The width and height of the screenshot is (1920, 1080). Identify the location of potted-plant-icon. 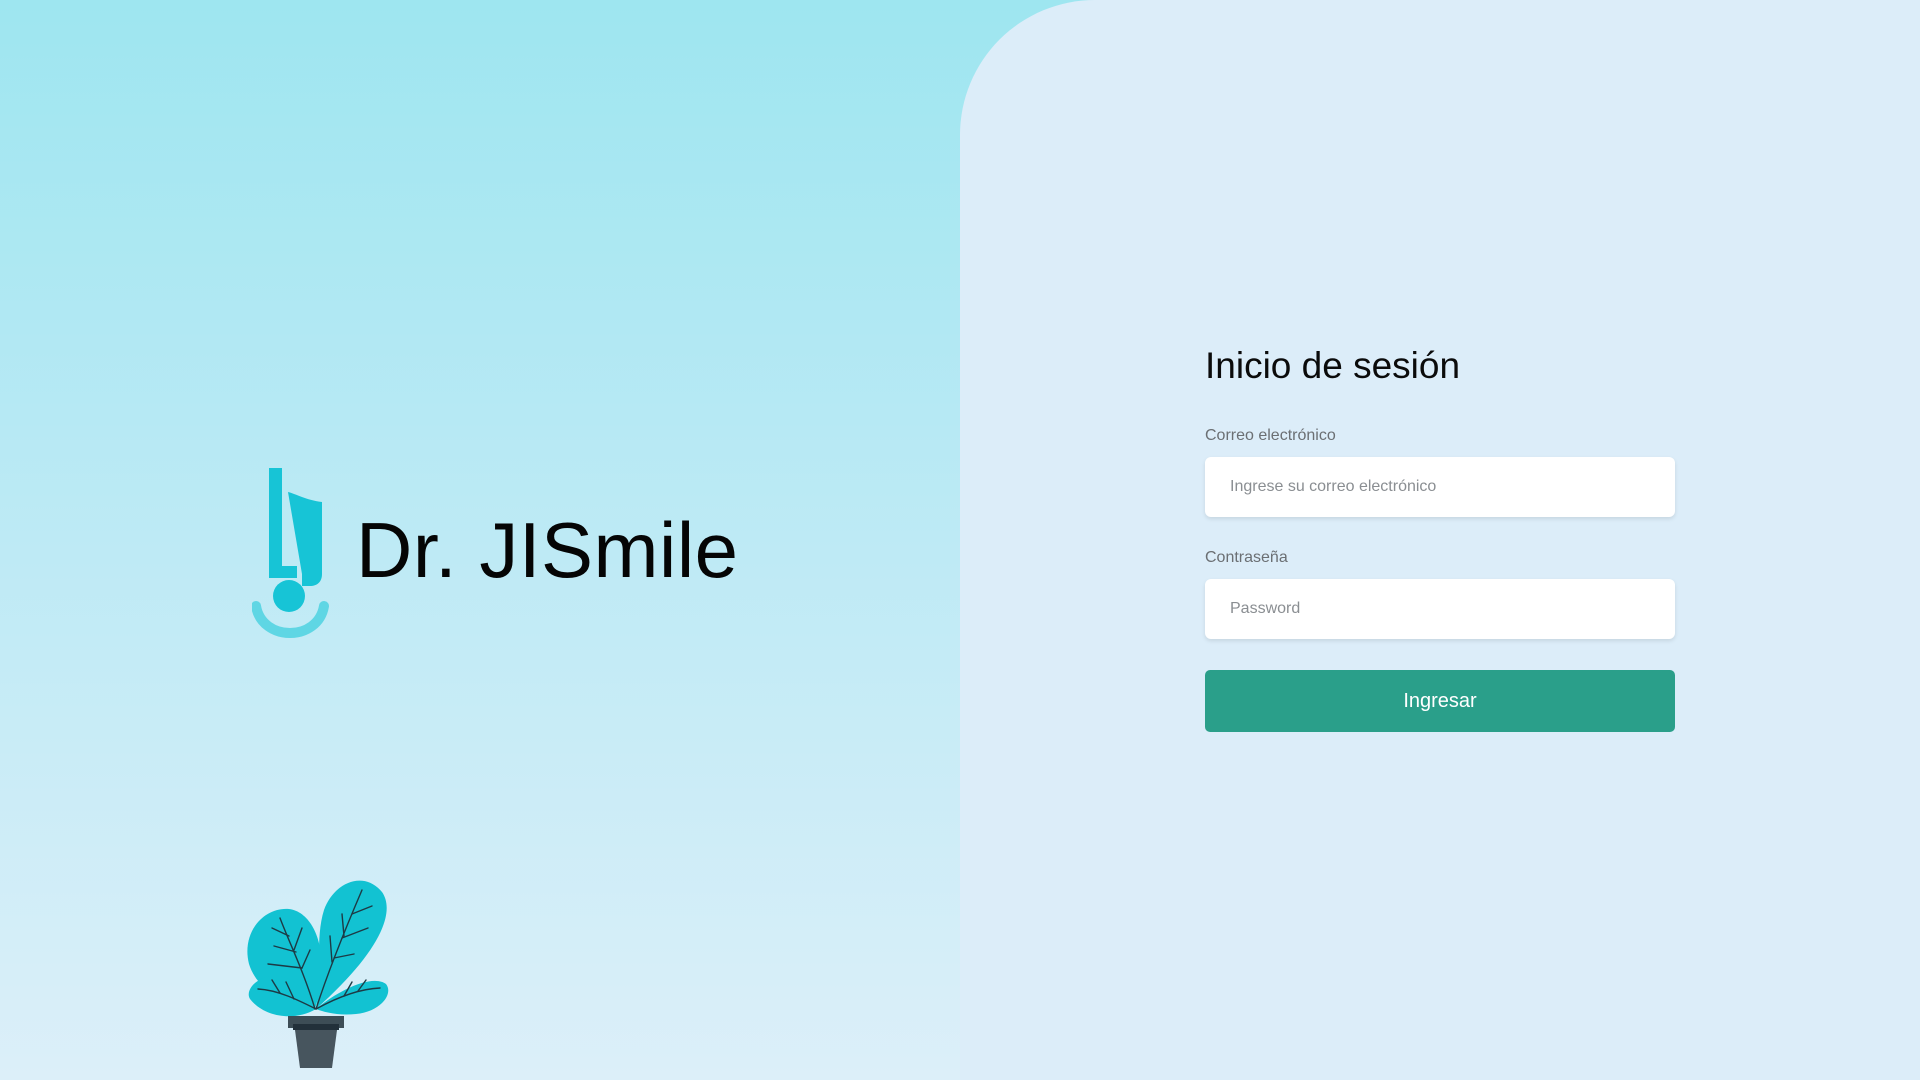
(318, 974).